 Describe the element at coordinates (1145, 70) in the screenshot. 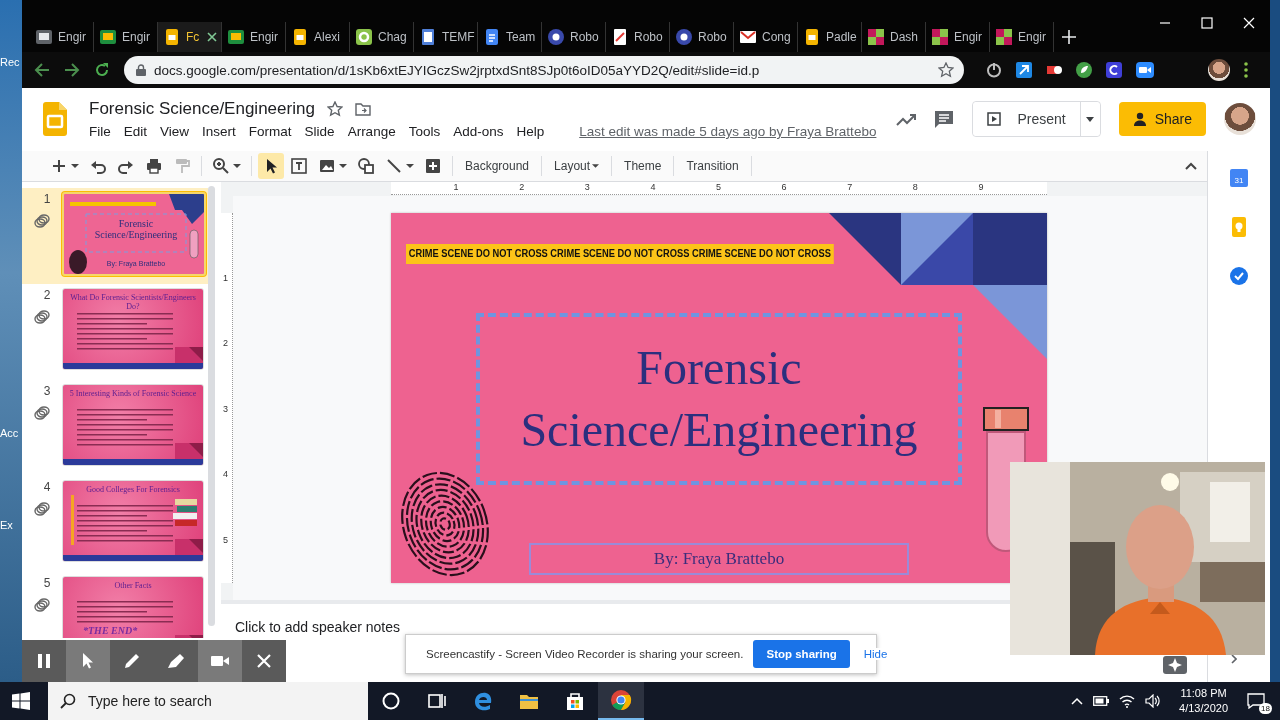

I see `video-camera-icon` at that location.